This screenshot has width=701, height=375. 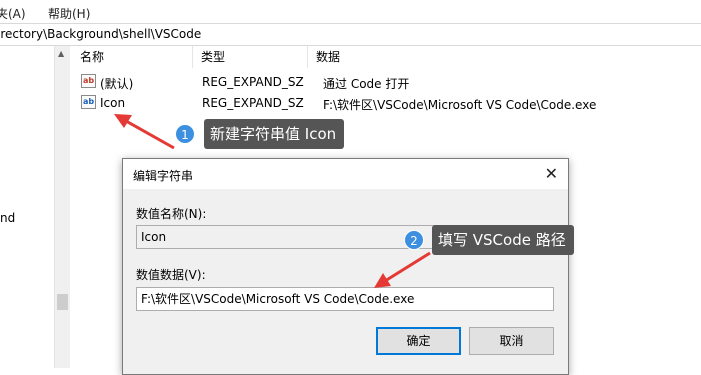 I want to click on row-data: 通过 Code 打开, so click(x=366, y=84).